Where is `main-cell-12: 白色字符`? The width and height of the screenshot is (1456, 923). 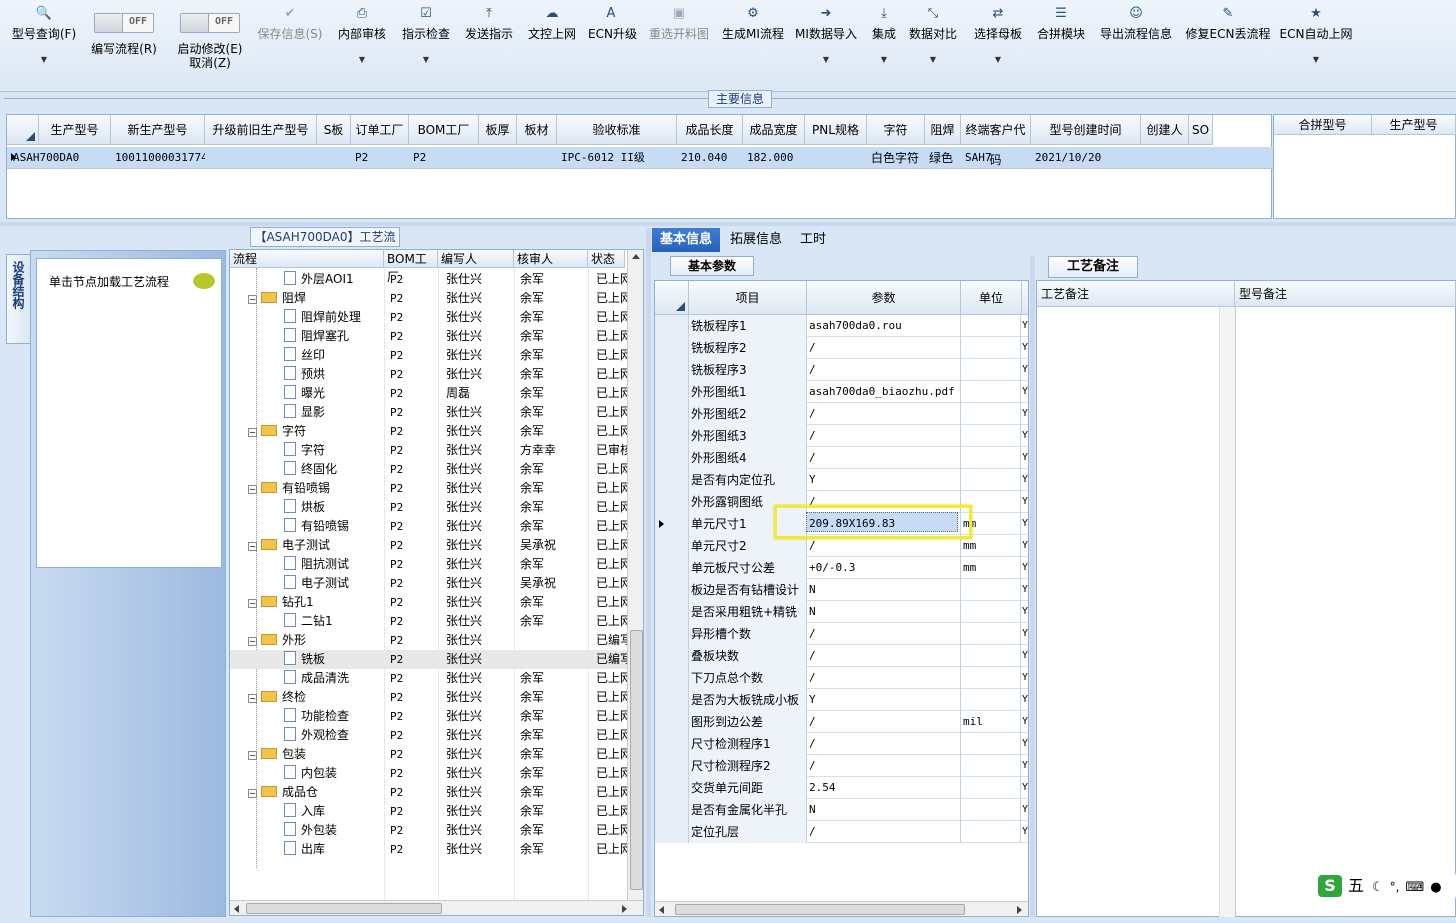
main-cell-12: 白色字符 is located at coordinates (896, 158).